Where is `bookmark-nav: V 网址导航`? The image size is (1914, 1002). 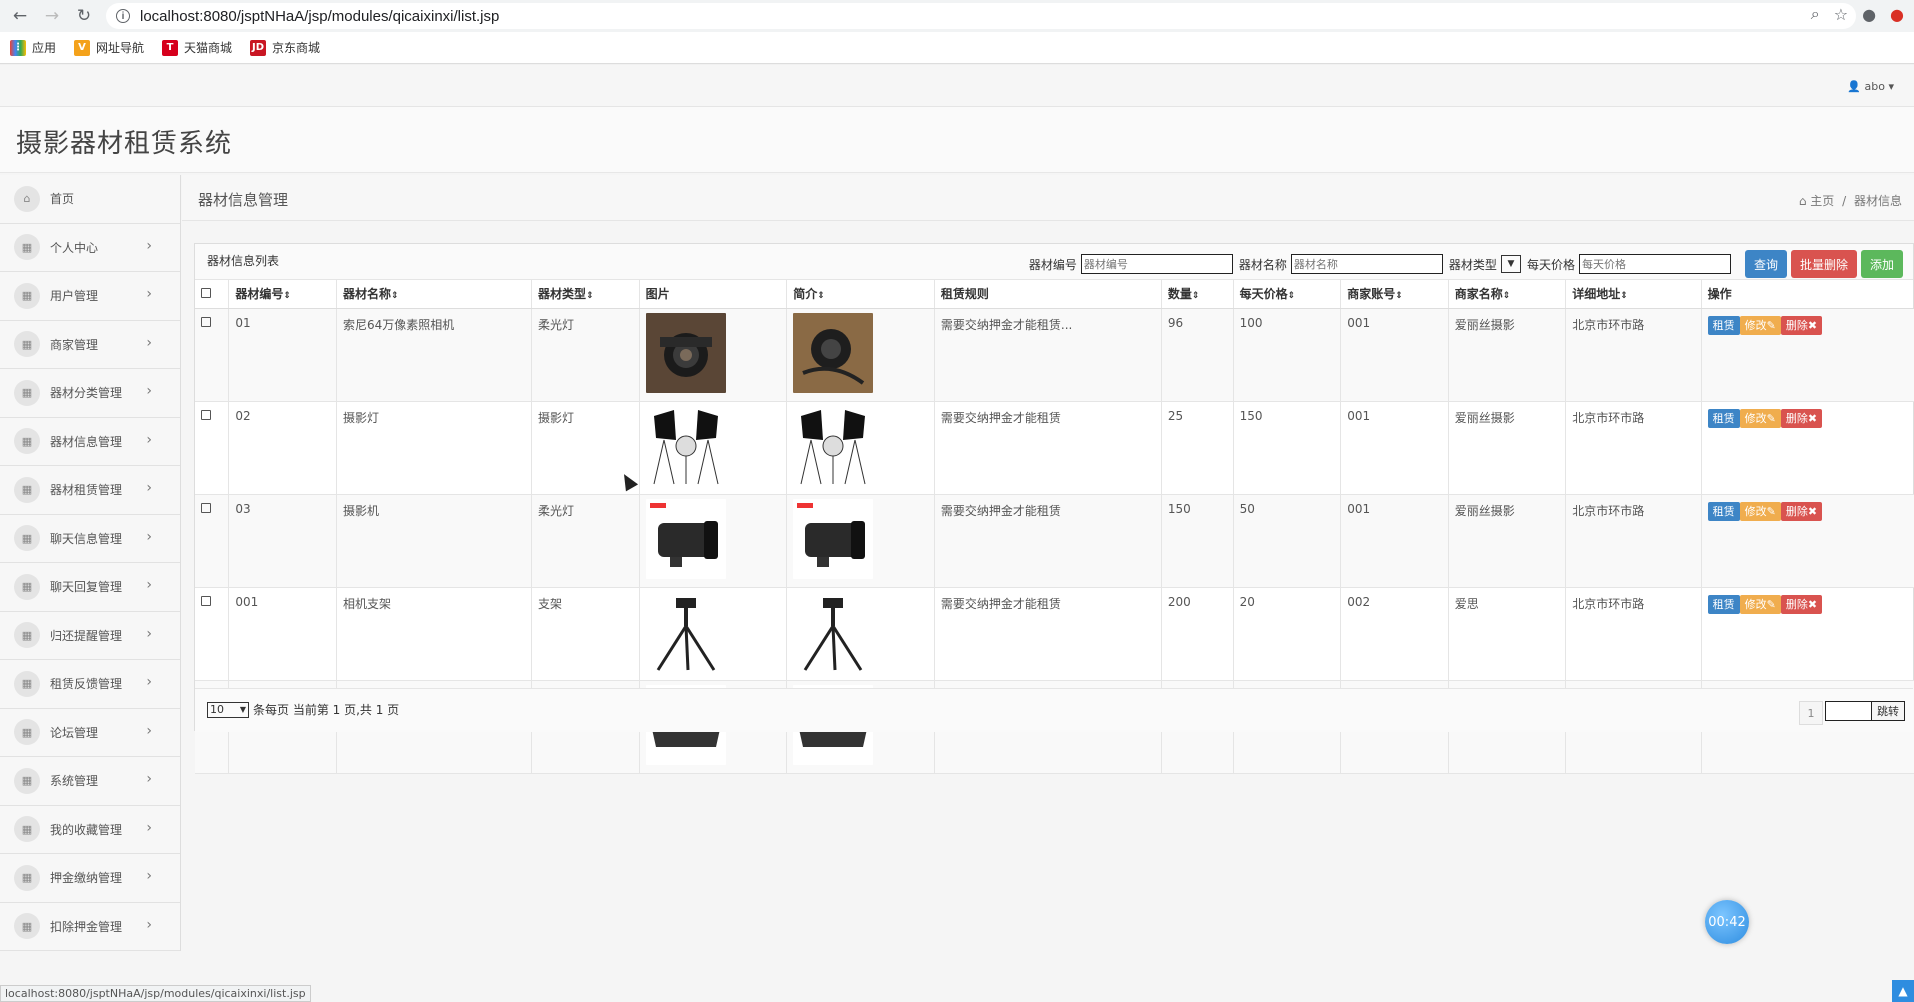
bookmark-nav: V 网址导航 is located at coordinates (109, 47).